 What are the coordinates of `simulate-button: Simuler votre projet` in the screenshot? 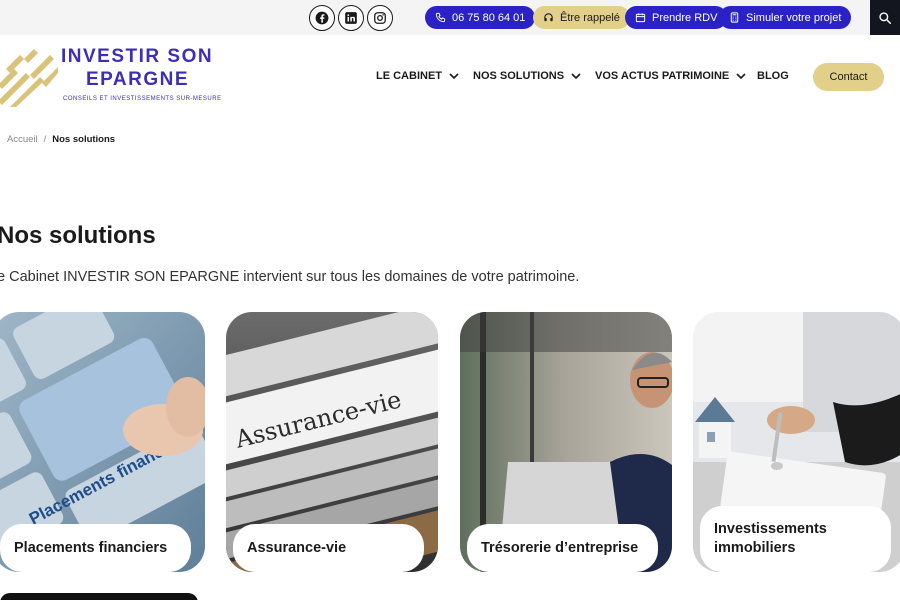 It's located at (785, 17).